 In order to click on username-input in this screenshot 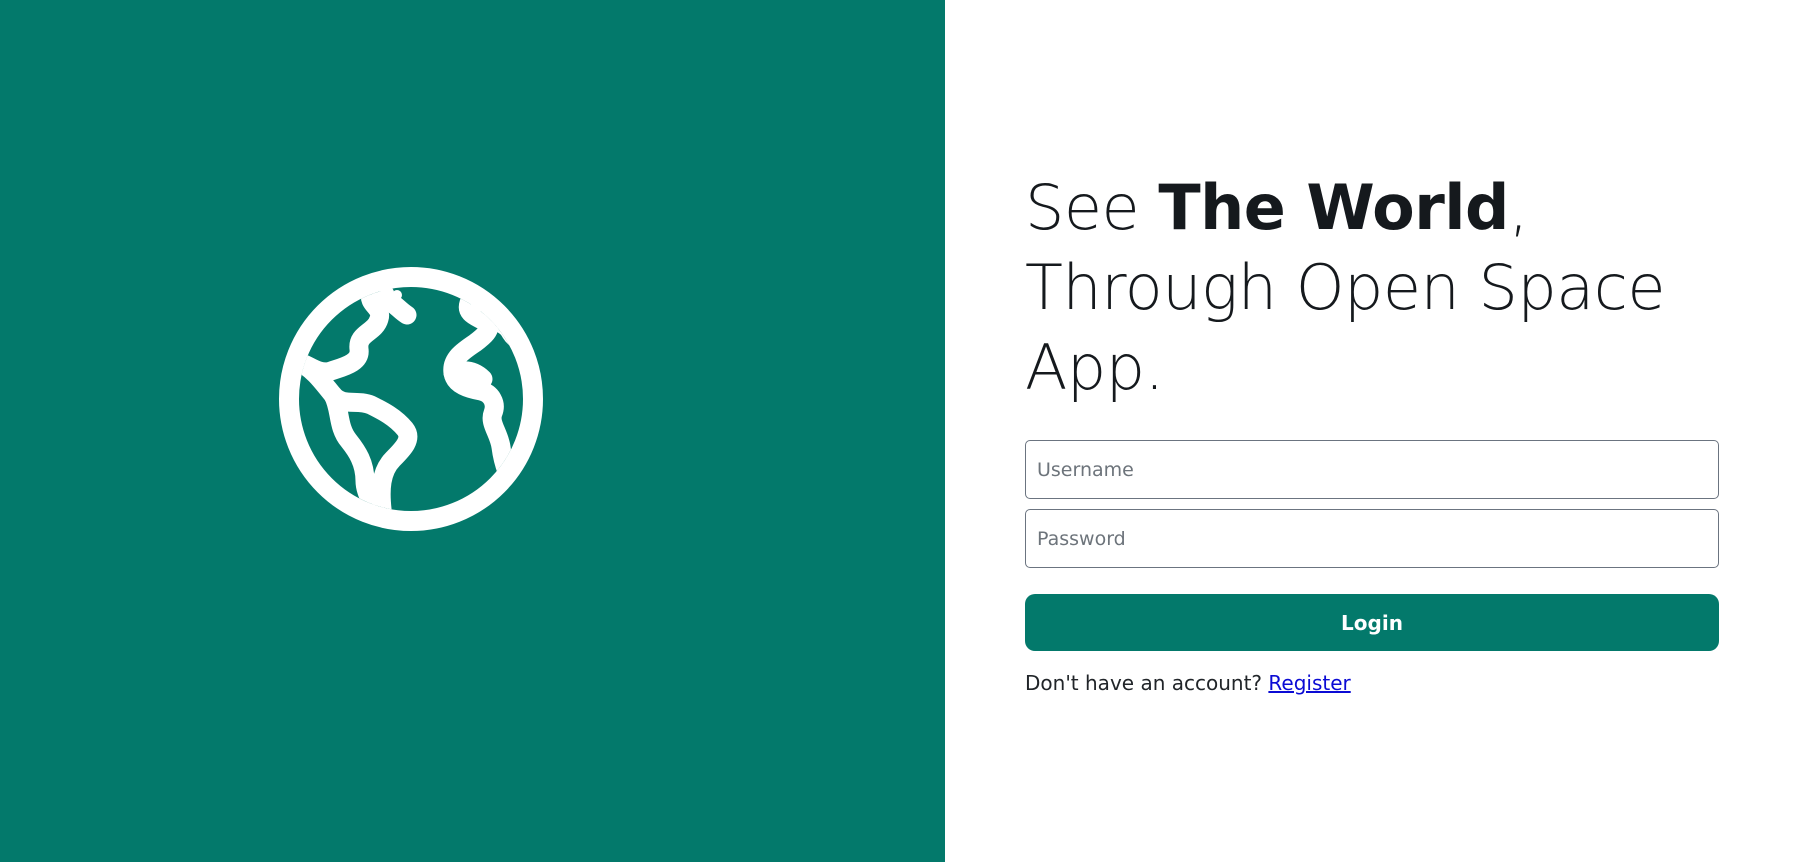, I will do `click(1372, 469)`.